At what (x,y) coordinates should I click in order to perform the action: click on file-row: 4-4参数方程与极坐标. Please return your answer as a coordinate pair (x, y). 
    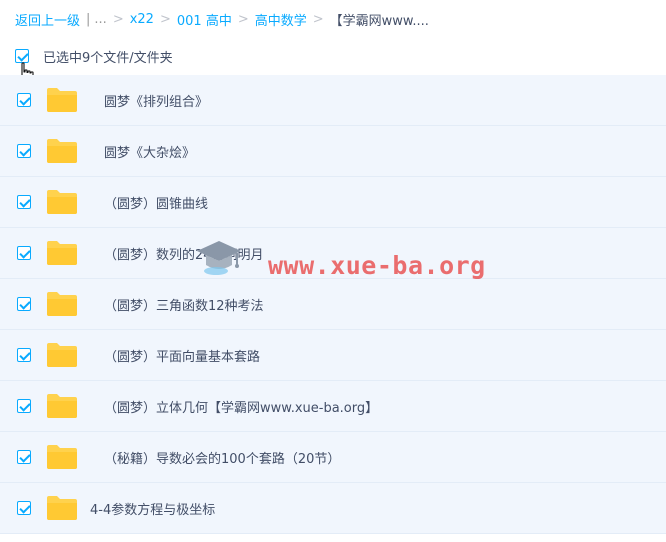
    Looking at the image, I should click on (333, 508).